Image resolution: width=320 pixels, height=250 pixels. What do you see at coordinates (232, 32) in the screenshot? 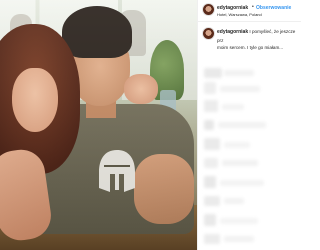
I see `caption-username: edytagorniak` at bounding box center [232, 32].